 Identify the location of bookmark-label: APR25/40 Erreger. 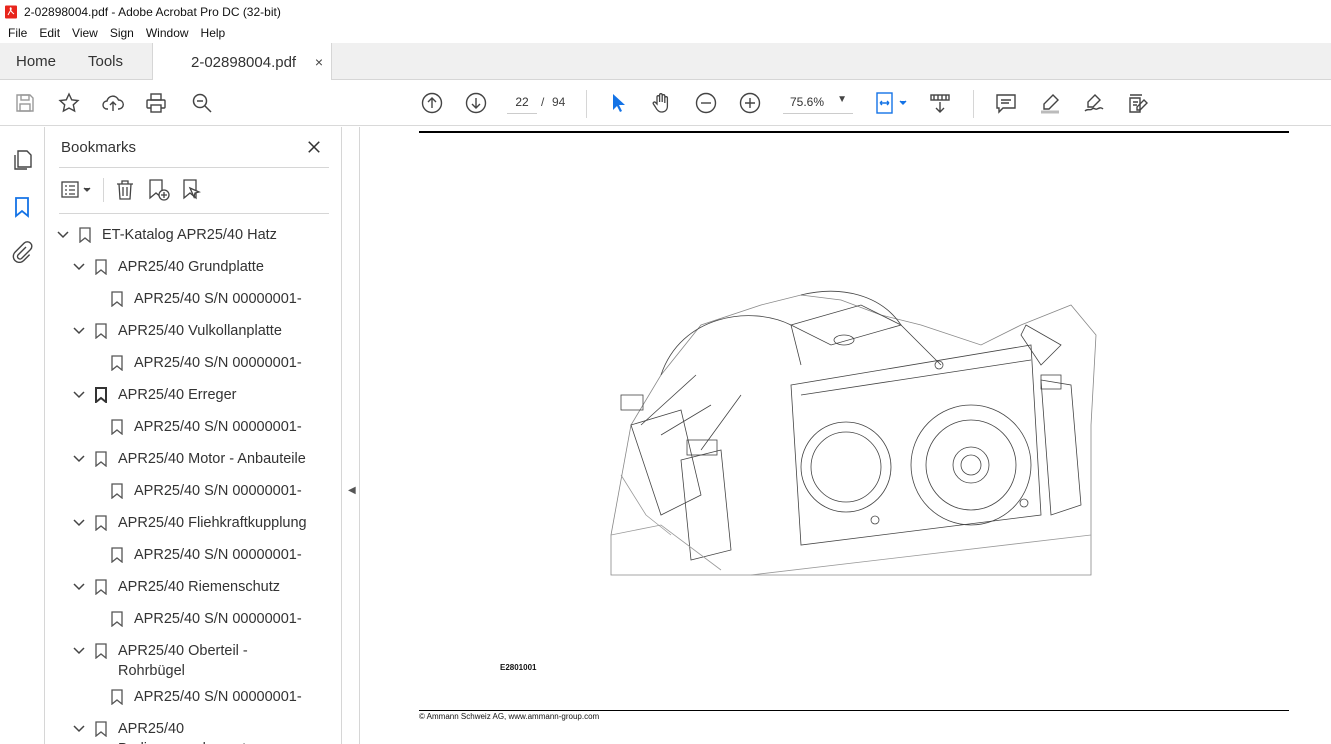
(177, 395).